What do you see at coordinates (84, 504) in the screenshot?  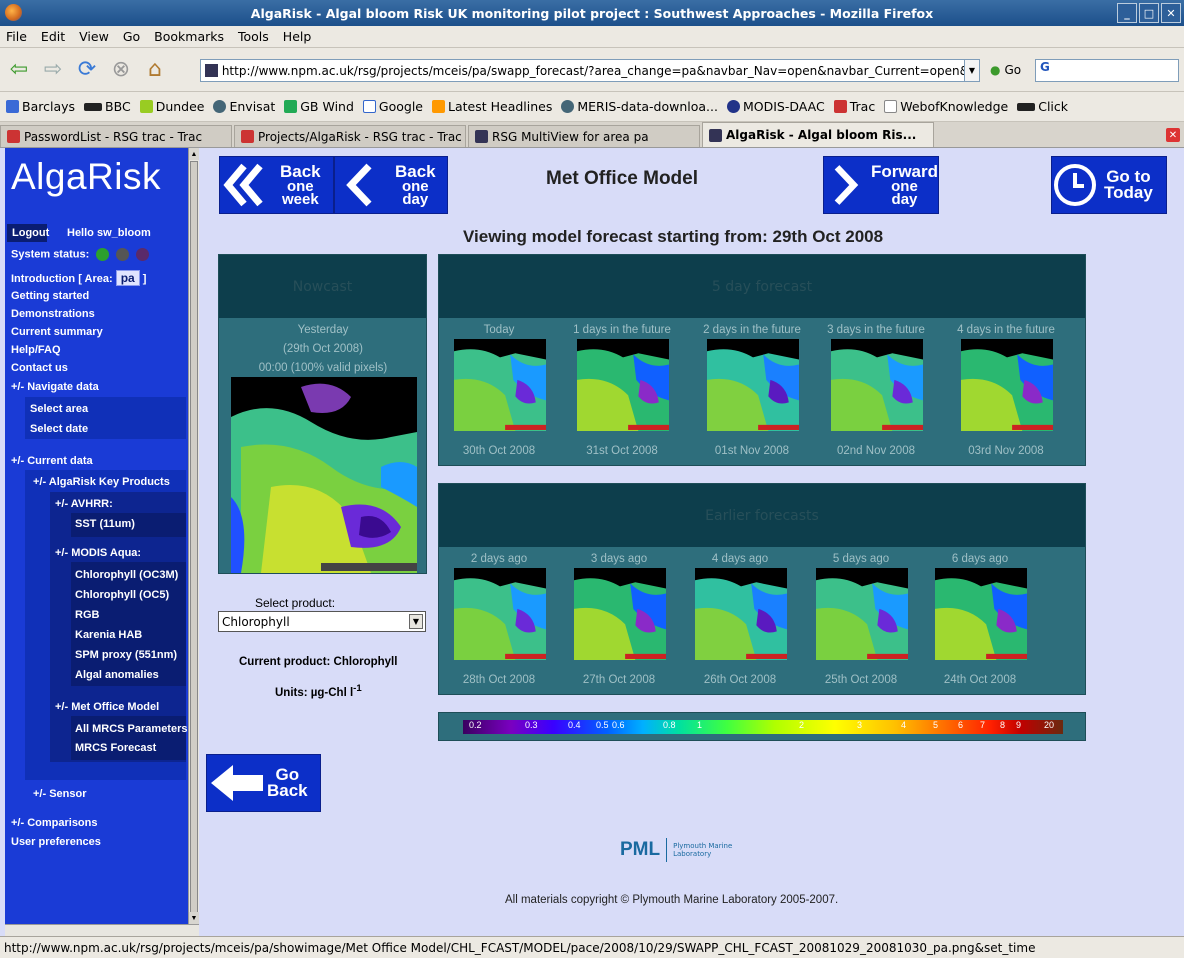 I see `avhrr-toggle: +/- AVHRR:` at bounding box center [84, 504].